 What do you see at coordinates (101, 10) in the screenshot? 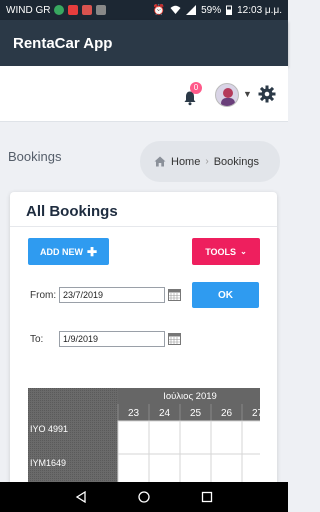
I see `image-icon` at bounding box center [101, 10].